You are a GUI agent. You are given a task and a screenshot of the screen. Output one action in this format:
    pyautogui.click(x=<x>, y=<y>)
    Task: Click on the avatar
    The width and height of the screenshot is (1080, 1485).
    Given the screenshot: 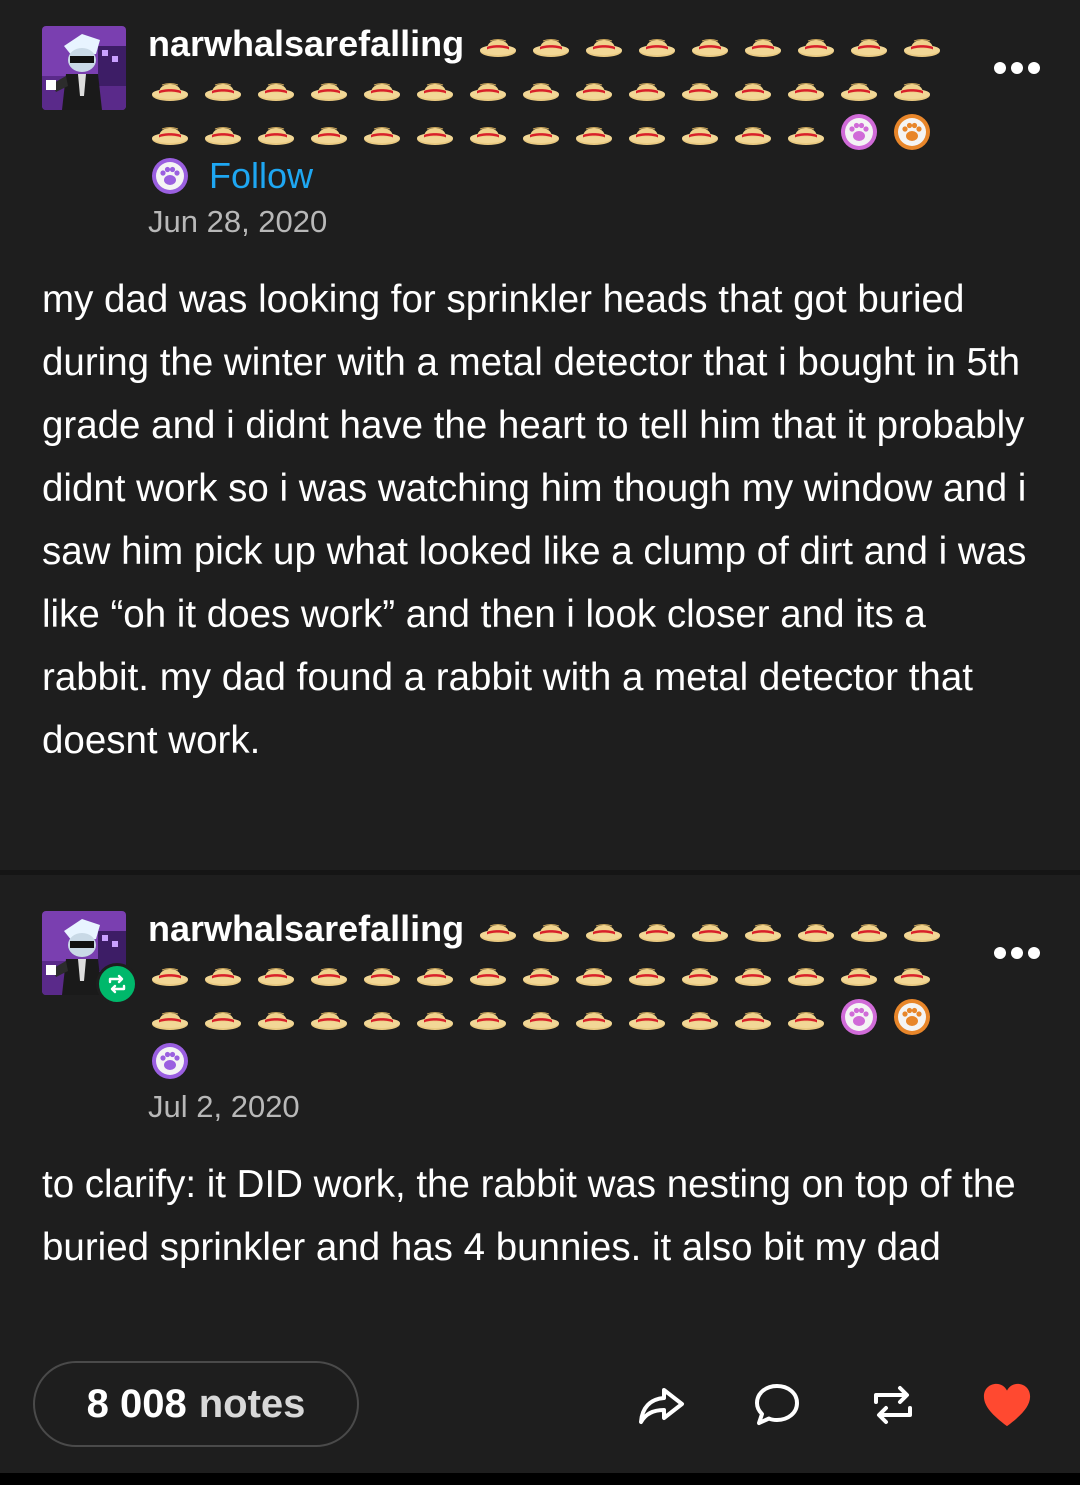 What is the action you would take?
    pyautogui.click(x=84, y=68)
    